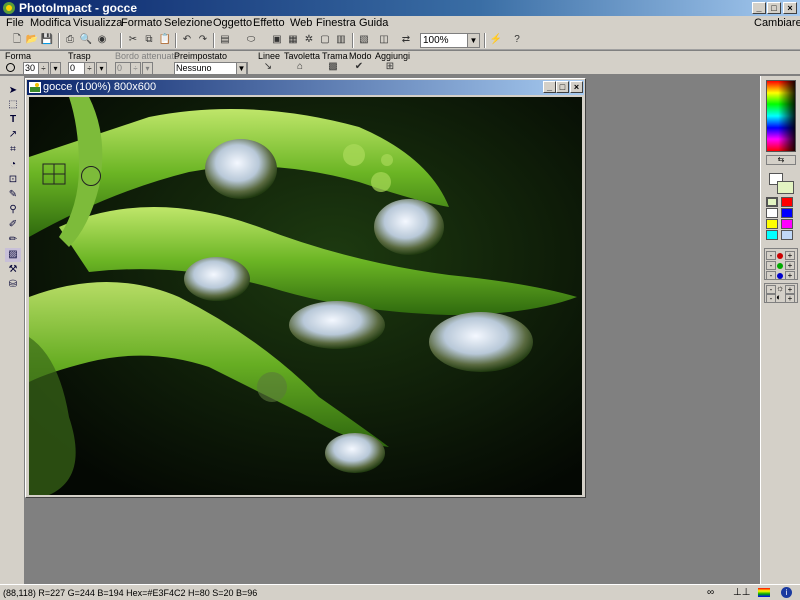 The height and width of the screenshot is (600, 800). Describe the element at coordinates (771, 255) in the screenshot. I see `red-minus-button: -` at that location.